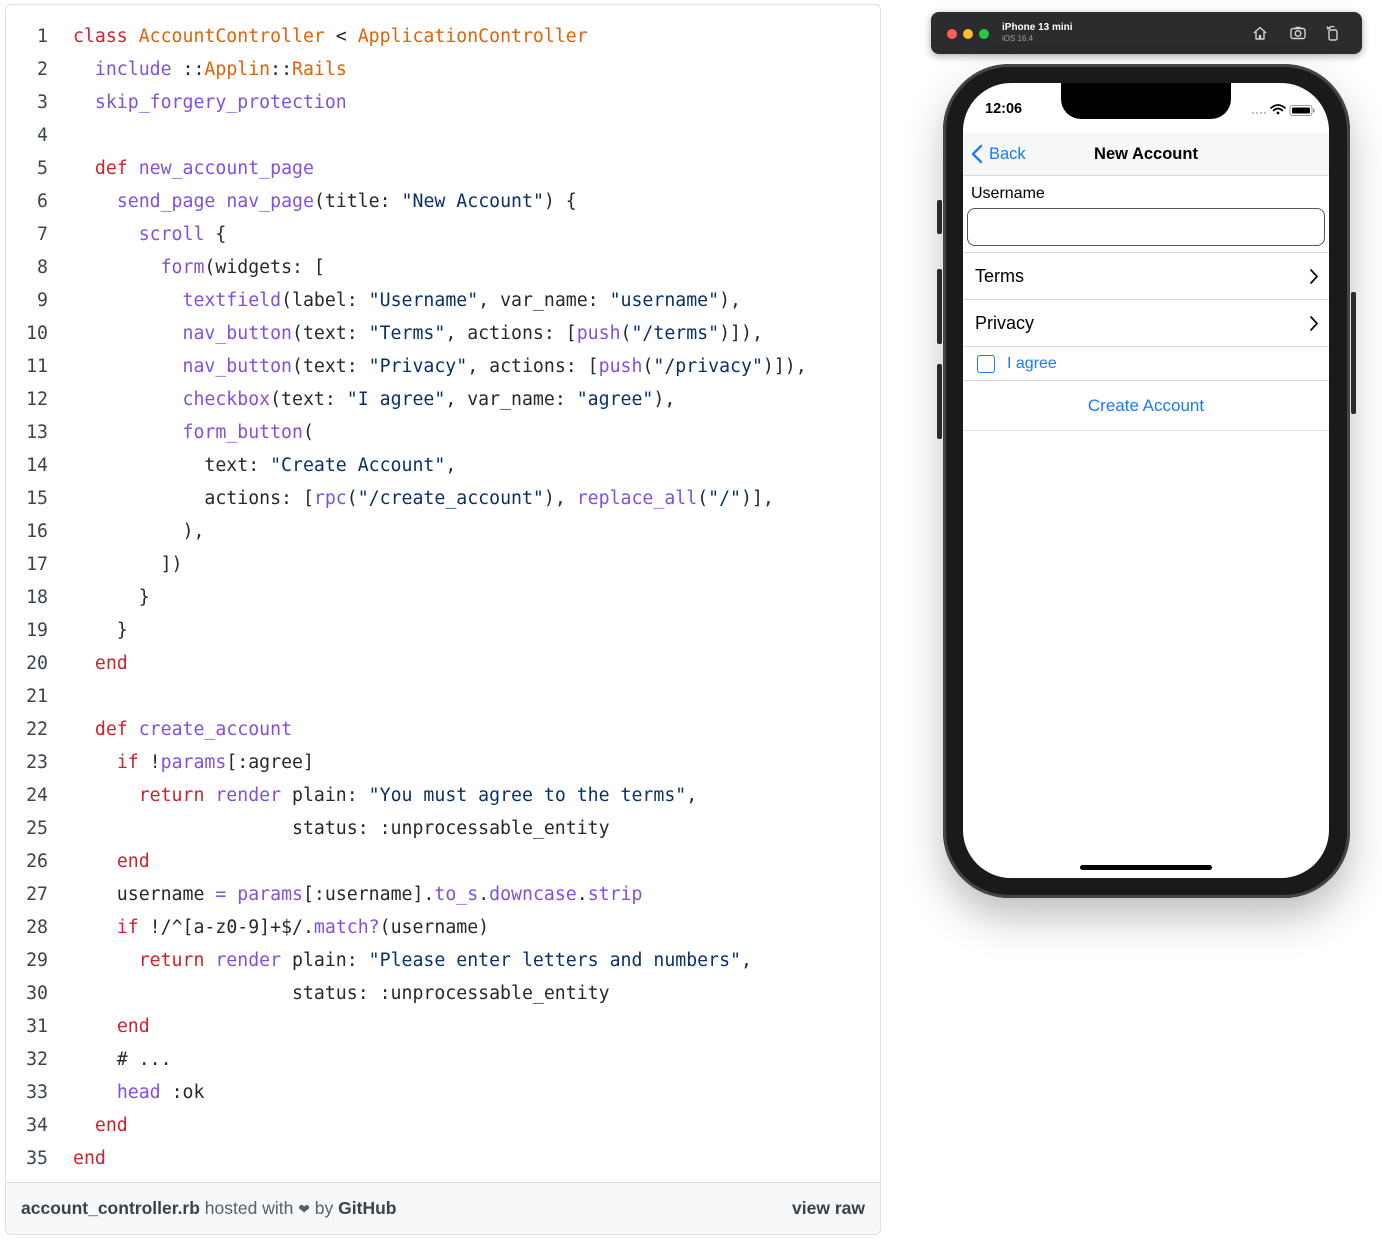 This screenshot has width=1382, height=1241. Describe the element at coordinates (116, 729) in the screenshot. I see `code-token: def` at that location.